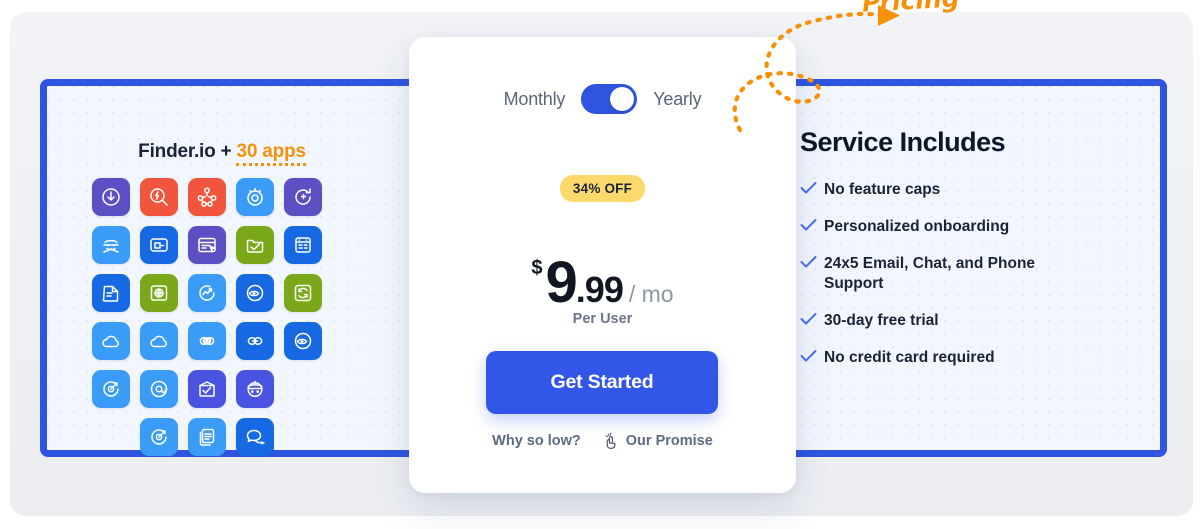 Image resolution: width=1203 pixels, height=529 pixels. I want to click on at-sign-icon, so click(159, 389).